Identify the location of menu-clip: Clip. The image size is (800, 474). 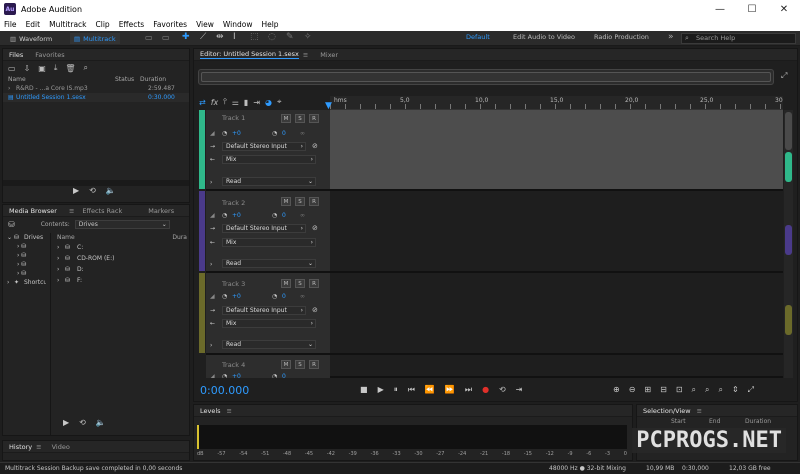
(103, 24).